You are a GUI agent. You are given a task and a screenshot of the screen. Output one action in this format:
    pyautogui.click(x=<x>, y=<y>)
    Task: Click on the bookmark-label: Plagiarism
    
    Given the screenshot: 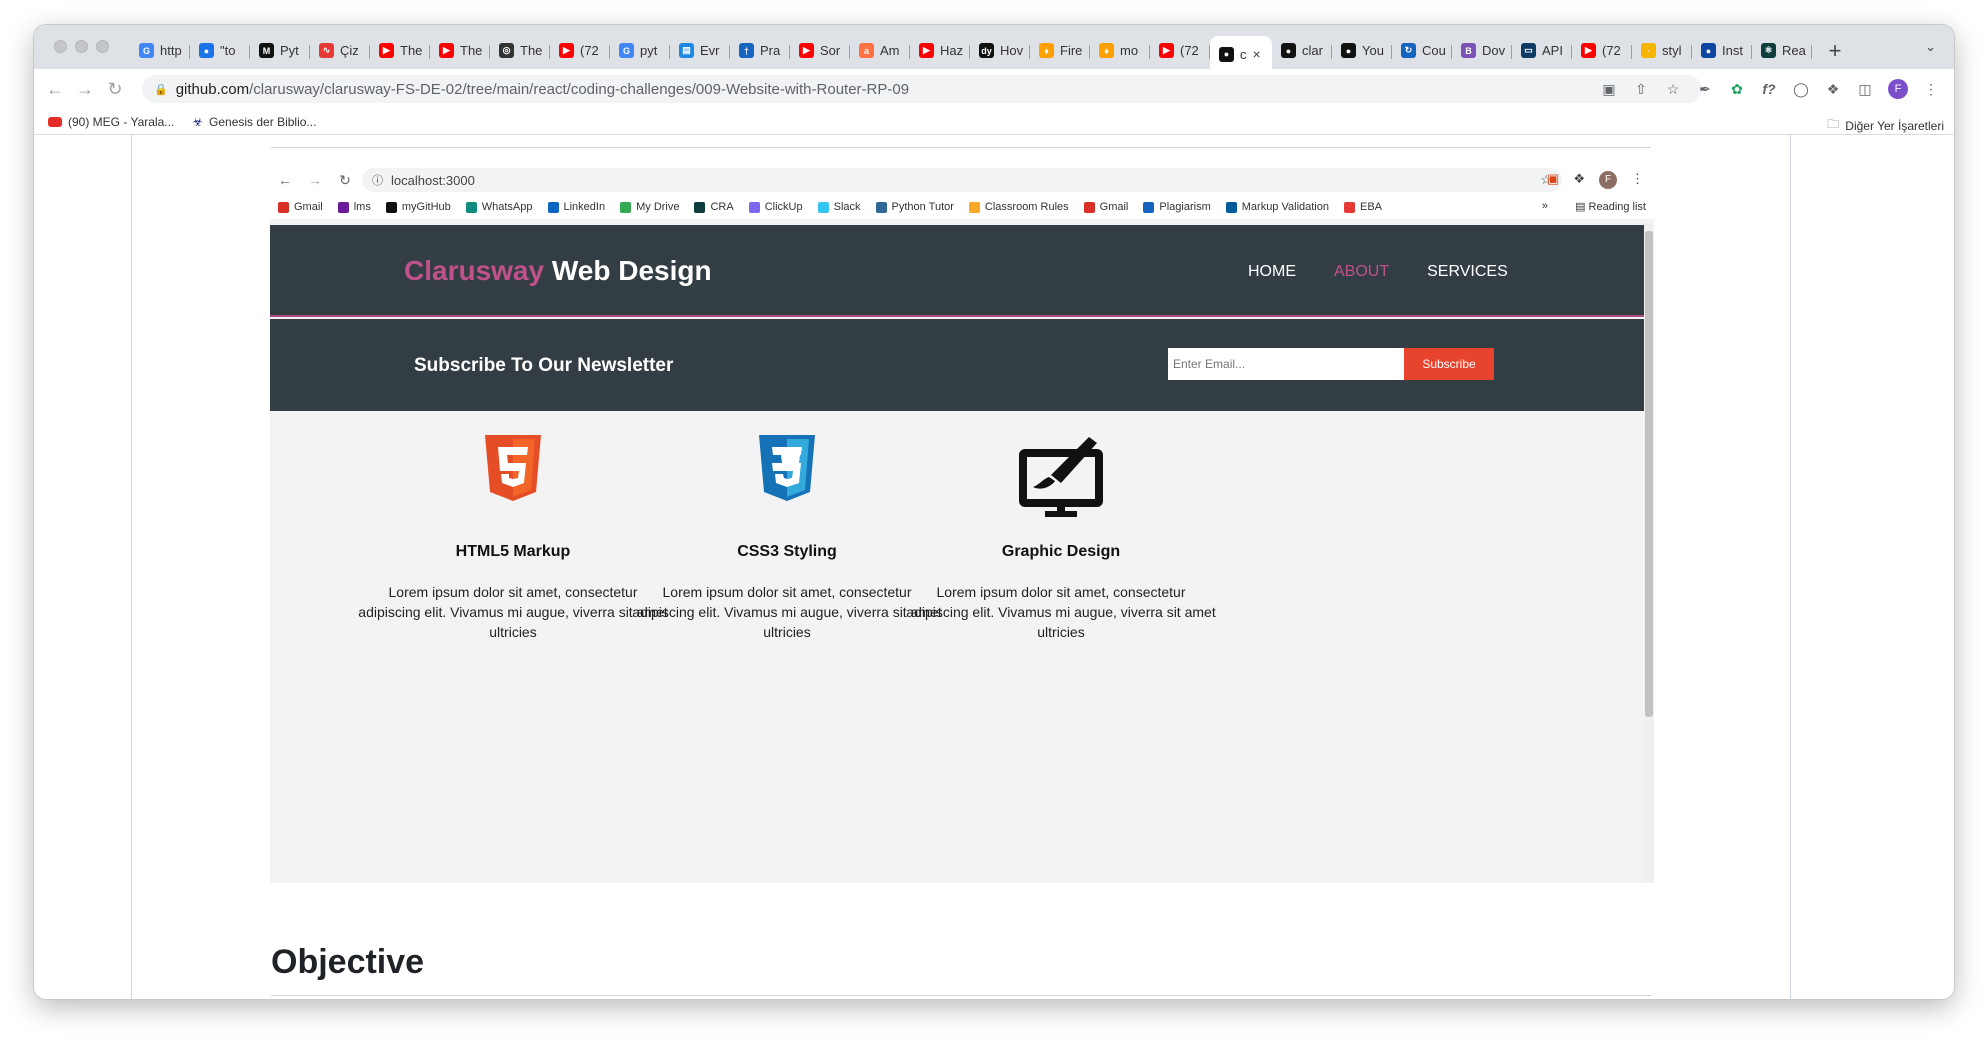 What is the action you would take?
    pyautogui.click(x=1185, y=207)
    